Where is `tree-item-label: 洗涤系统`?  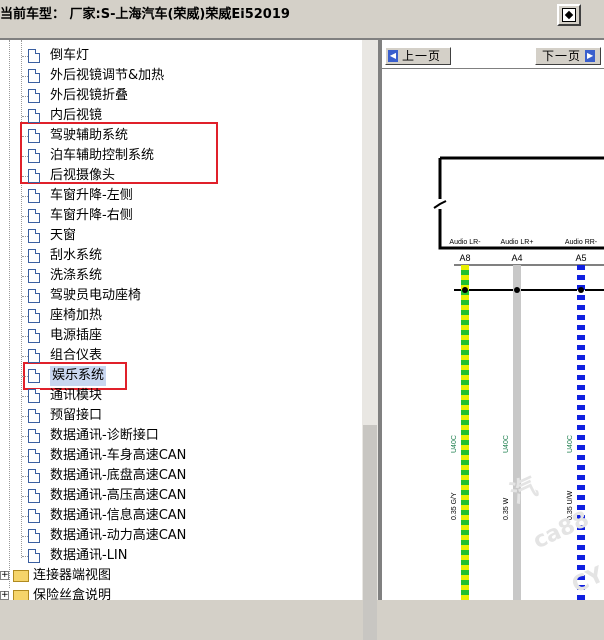 tree-item-label: 洗涤系统 is located at coordinates (76, 275).